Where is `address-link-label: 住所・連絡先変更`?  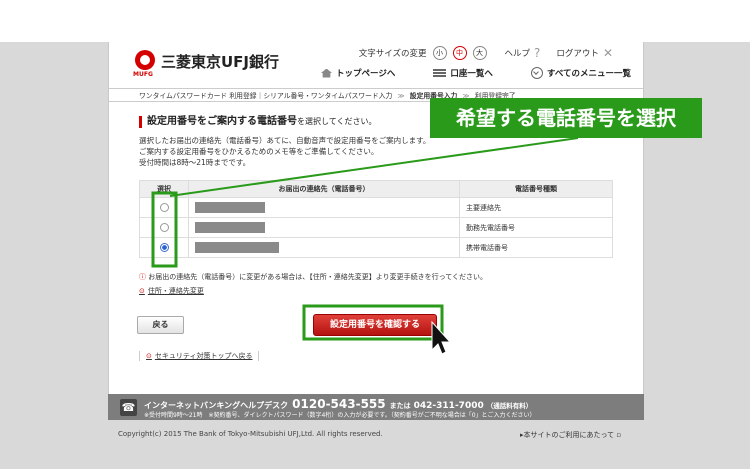 address-link-label: 住所・連絡先変更 is located at coordinates (175, 291).